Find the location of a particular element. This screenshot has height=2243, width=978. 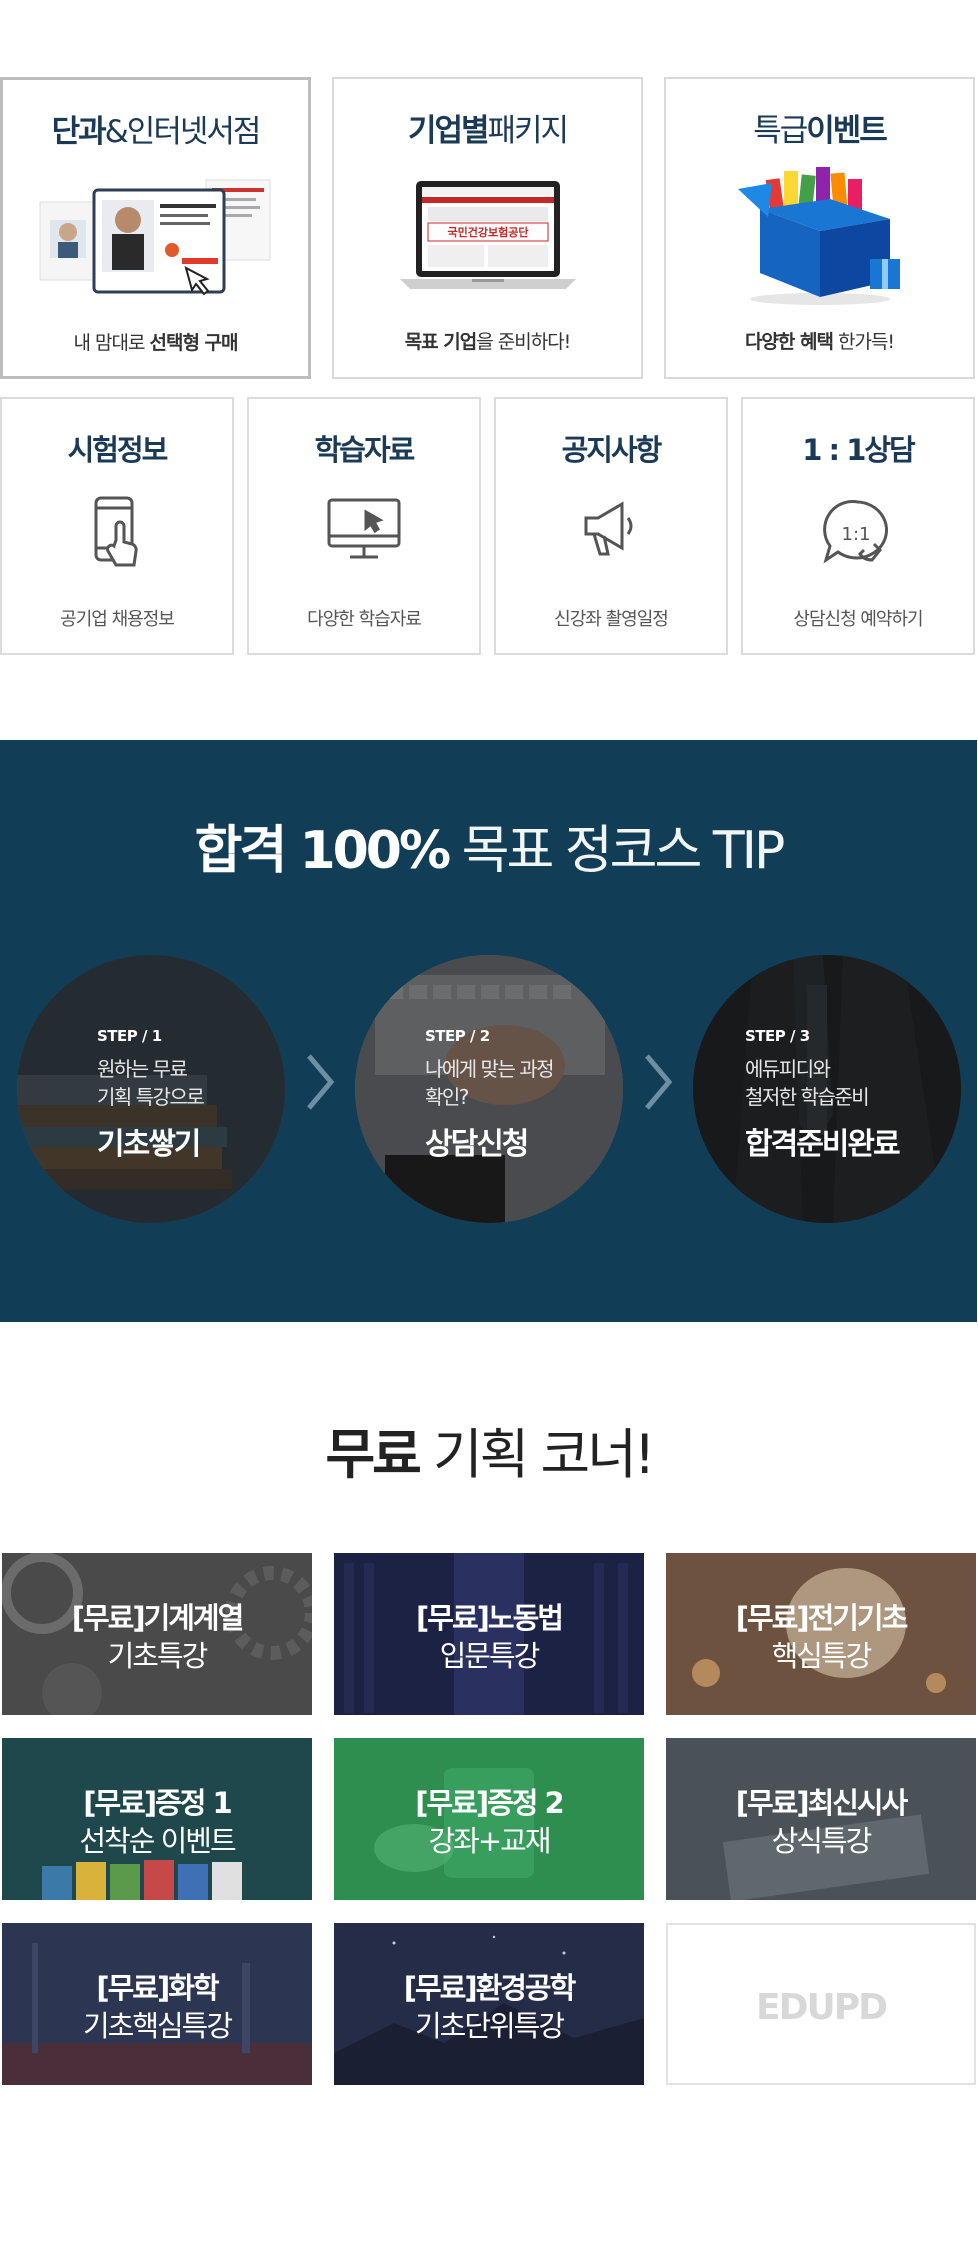

card-title: 특급이벤트 is located at coordinates (820, 131).